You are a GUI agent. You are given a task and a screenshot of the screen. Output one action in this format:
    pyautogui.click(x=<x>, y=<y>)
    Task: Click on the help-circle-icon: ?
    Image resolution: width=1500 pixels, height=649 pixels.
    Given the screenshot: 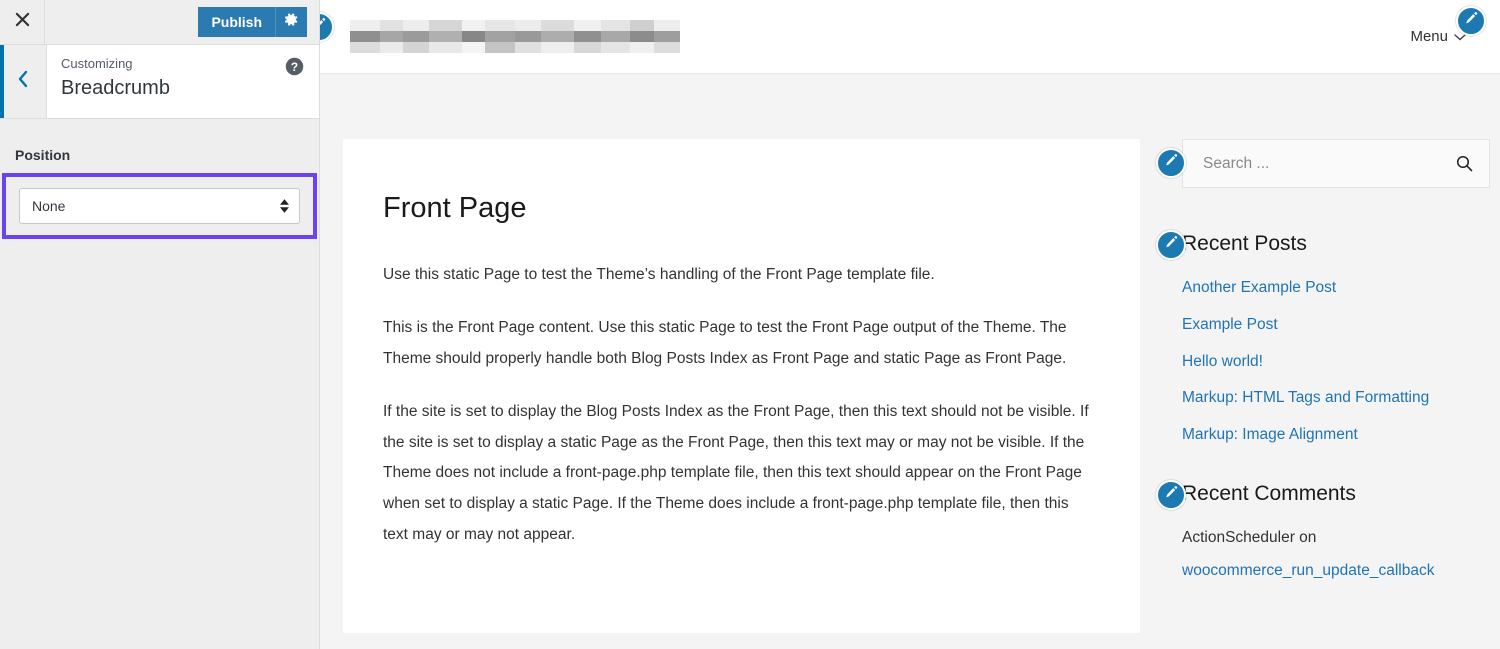 What is the action you would take?
    pyautogui.click(x=294, y=66)
    